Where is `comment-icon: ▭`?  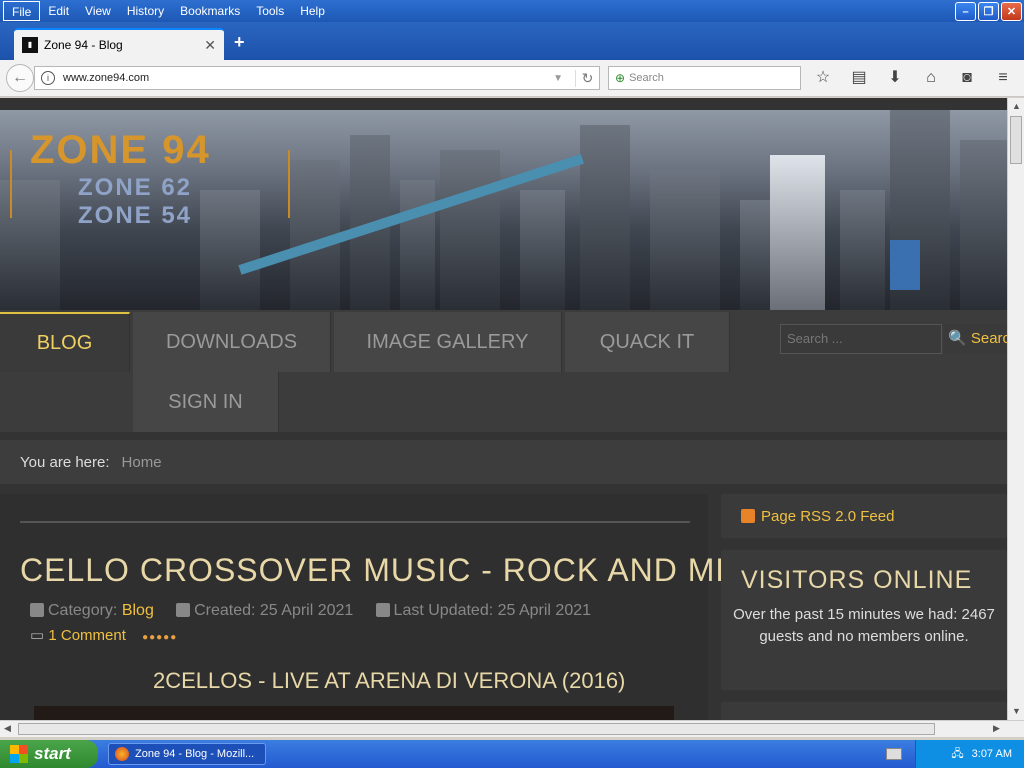 comment-icon: ▭ is located at coordinates (37, 635).